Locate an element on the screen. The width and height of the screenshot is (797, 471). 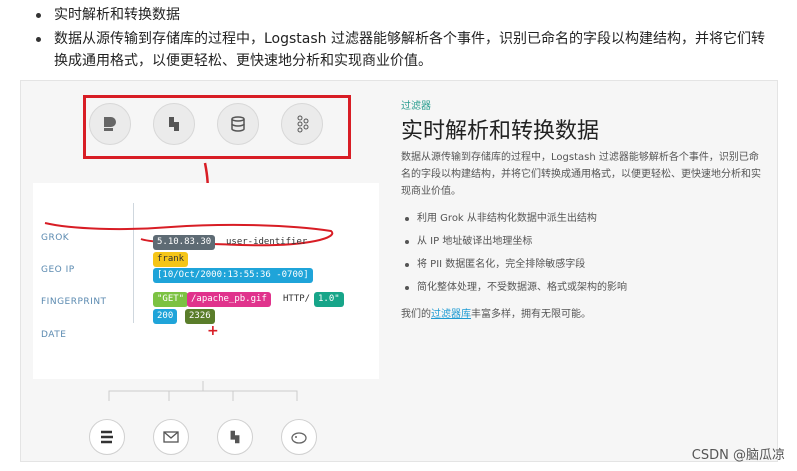
filter-library-note: 我们的过滤器库丰富多样，拥有无限可能。 is located at coordinates (496, 312).